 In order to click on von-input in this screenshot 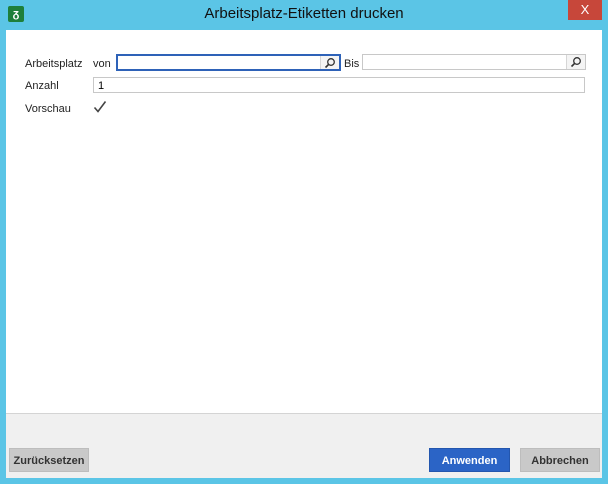, I will do `click(228, 64)`.